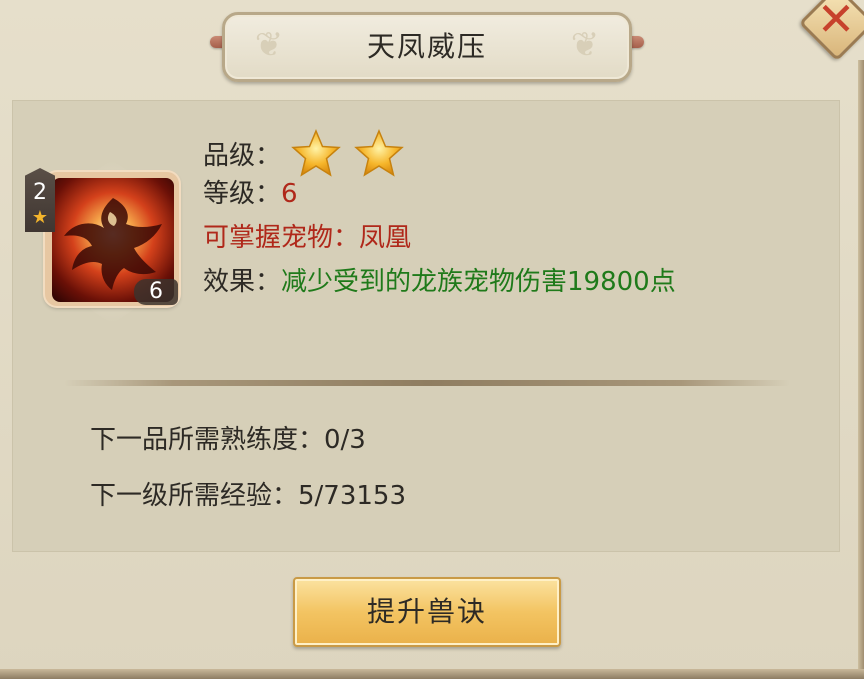 The width and height of the screenshot is (864, 679). I want to click on rank-star-icon: ★, so click(40, 217).